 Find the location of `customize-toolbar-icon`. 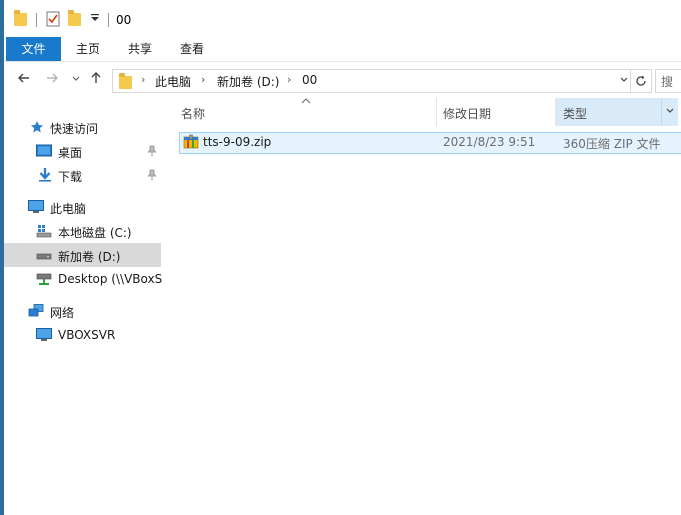

customize-toolbar-icon is located at coordinates (95, 18).